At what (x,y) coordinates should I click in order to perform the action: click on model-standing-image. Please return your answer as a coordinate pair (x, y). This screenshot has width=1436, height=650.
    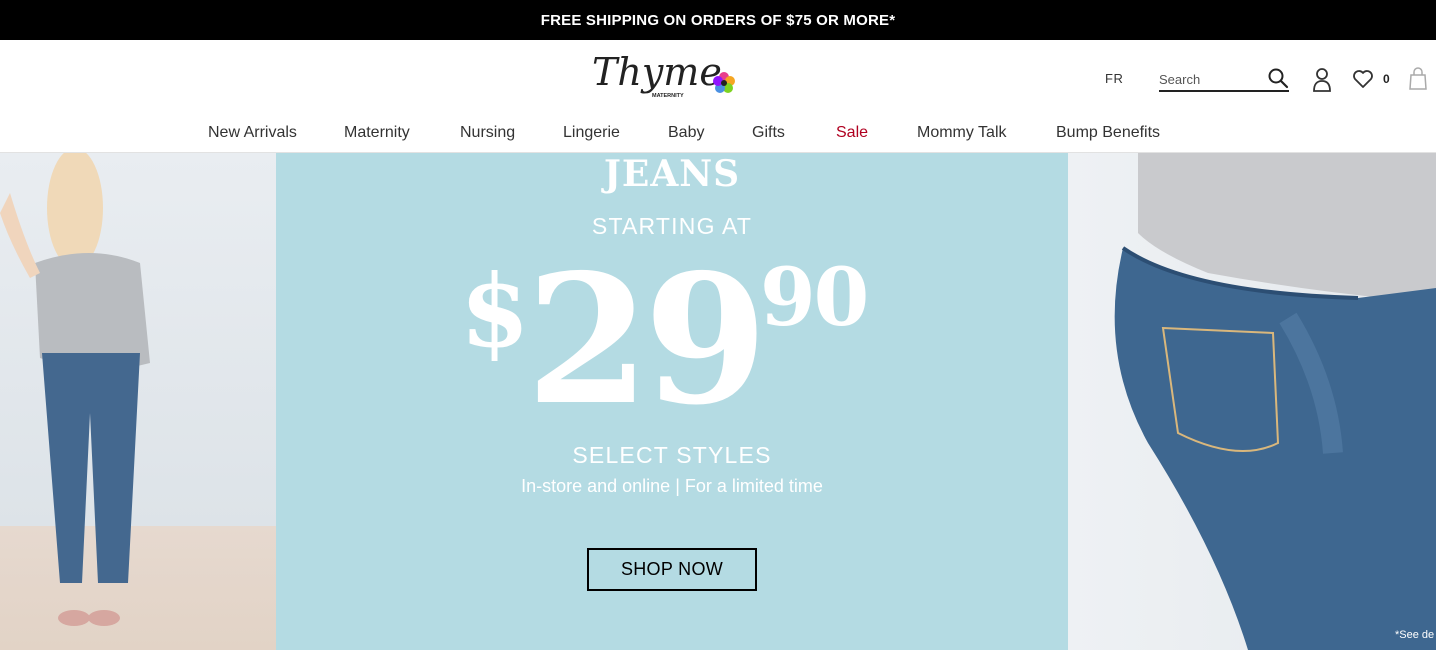
    Looking at the image, I should click on (138, 401).